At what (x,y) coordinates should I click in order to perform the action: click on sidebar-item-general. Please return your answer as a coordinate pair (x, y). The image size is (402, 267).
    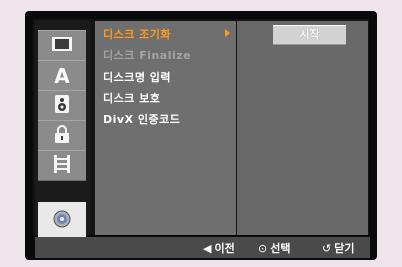
    Looking at the image, I should click on (62, 45).